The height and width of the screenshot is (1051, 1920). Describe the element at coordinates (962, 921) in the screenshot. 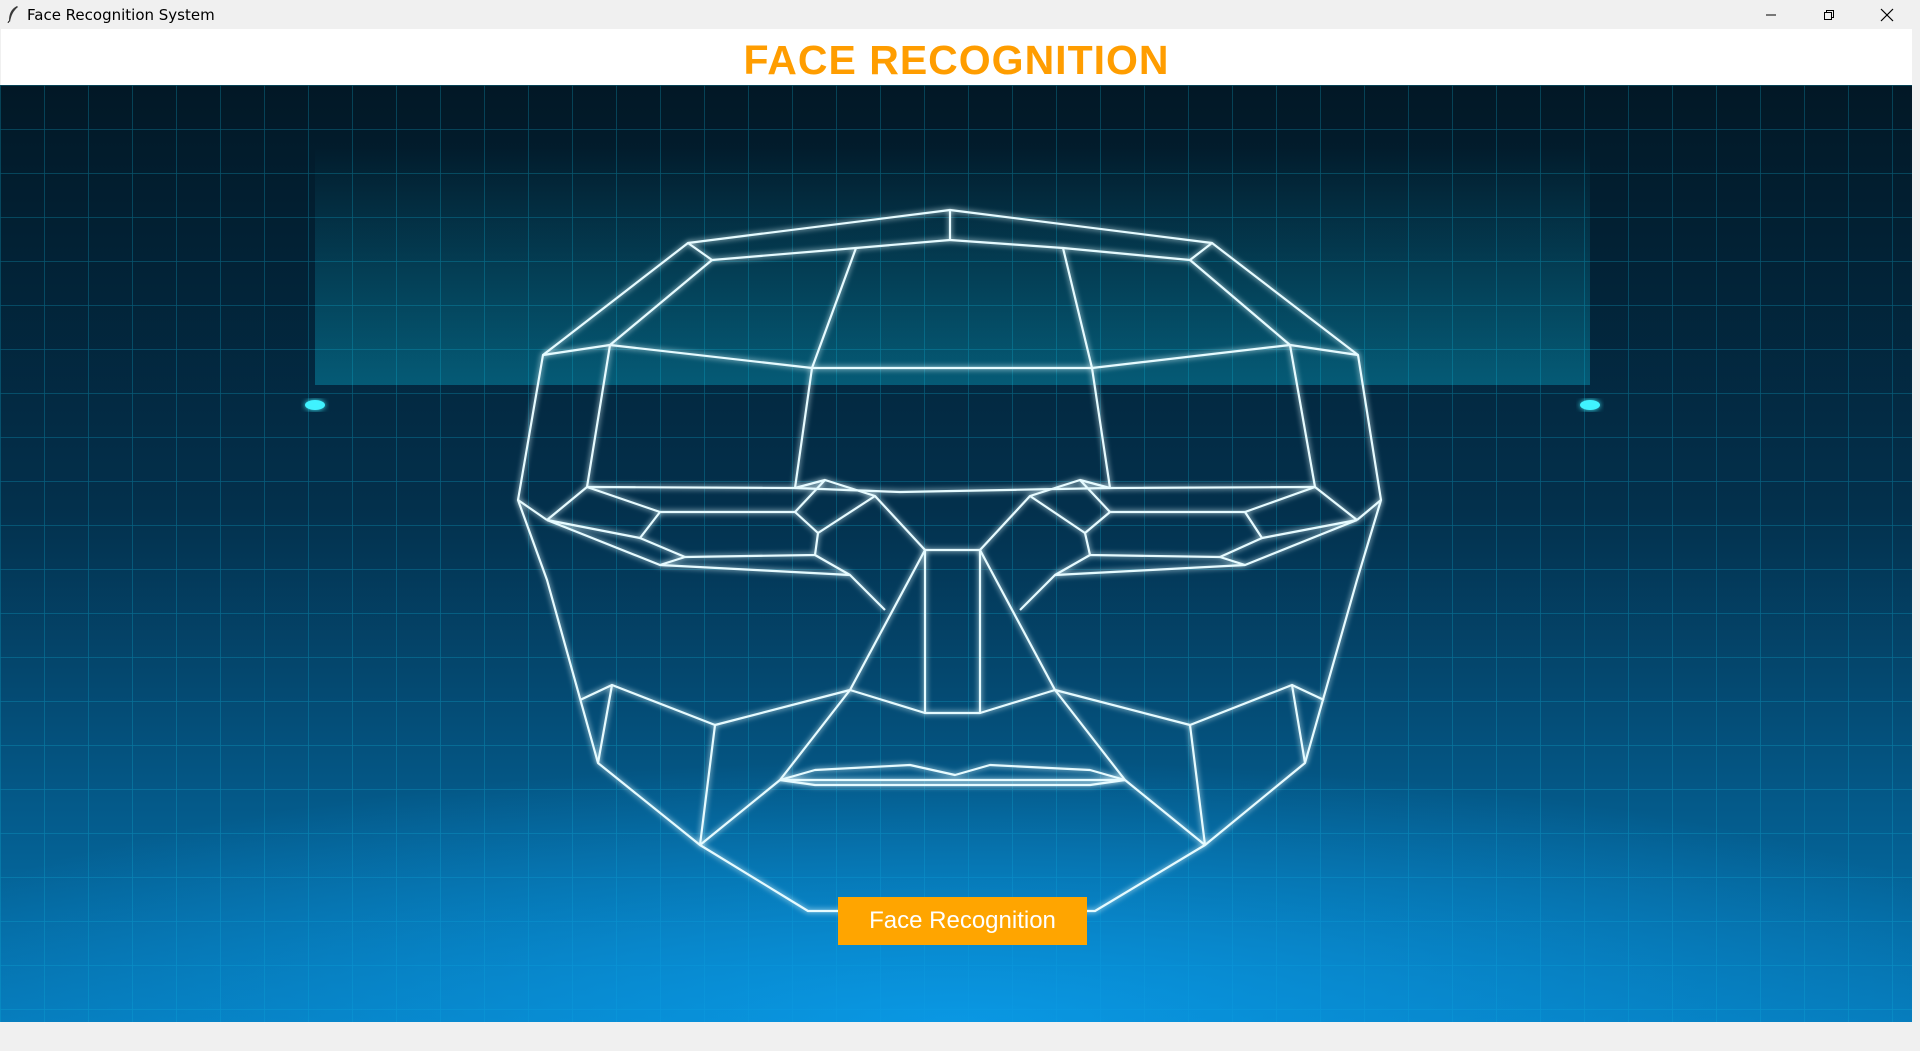

I see `face-recognition-button: Face Recognition` at that location.